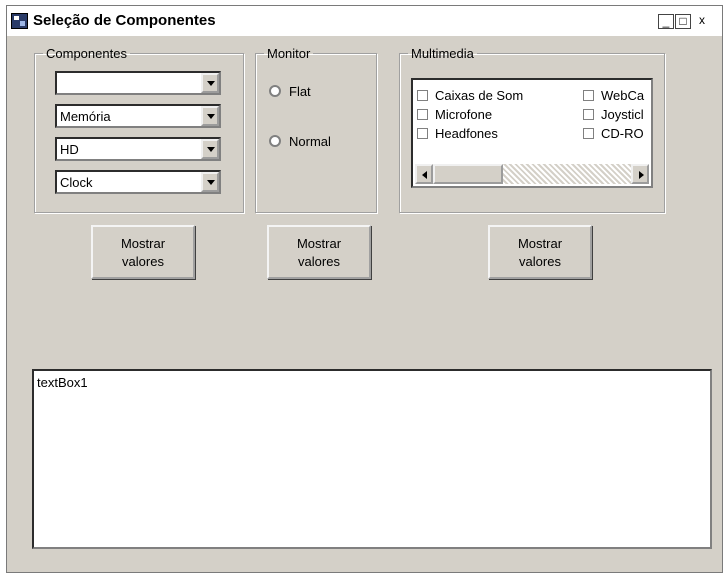 This screenshot has height=577, width=725. I want to click on combo-value: Clock, so click(76, 182).